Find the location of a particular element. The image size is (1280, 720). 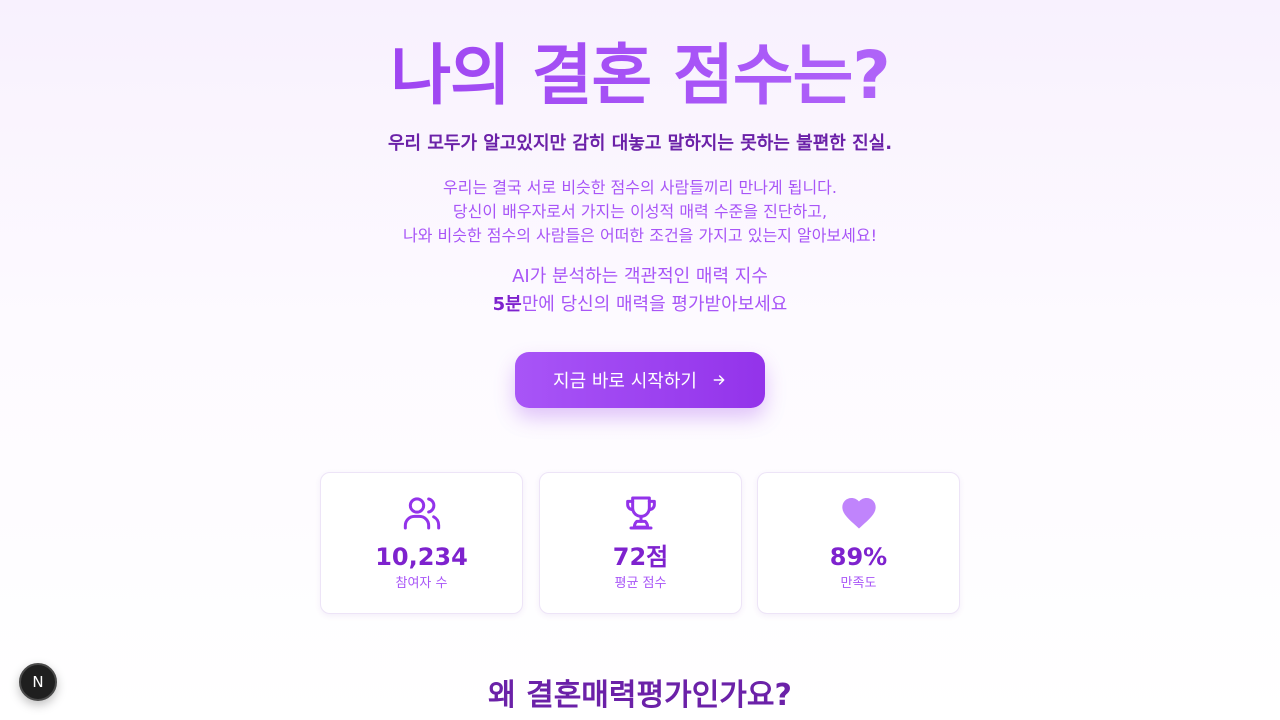

start-now-label: 지금 바로 시작하기 is located at coordinates (625, 381).